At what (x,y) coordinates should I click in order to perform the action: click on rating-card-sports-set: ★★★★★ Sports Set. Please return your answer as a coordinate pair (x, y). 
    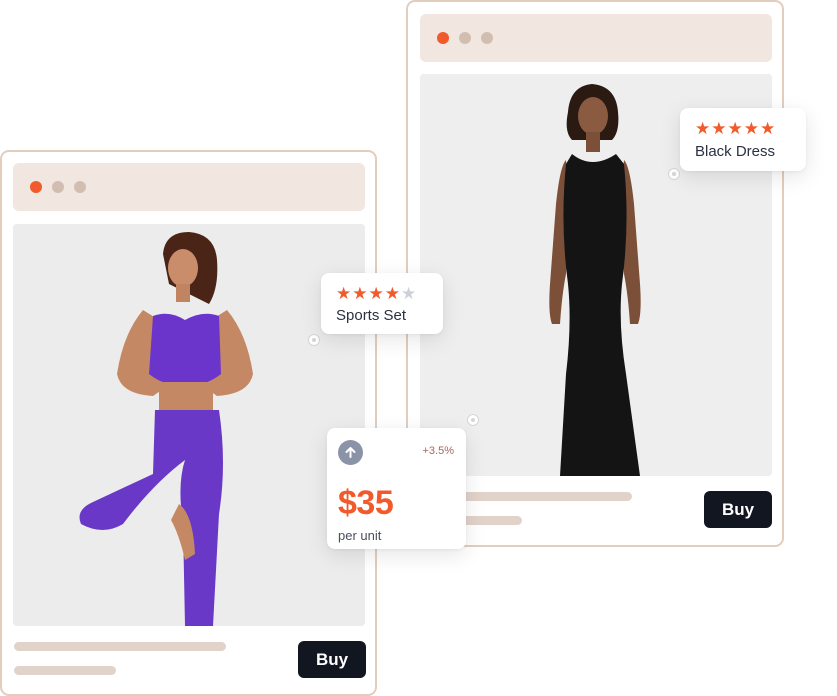
    Looking at the image, I should click on (382, 303).